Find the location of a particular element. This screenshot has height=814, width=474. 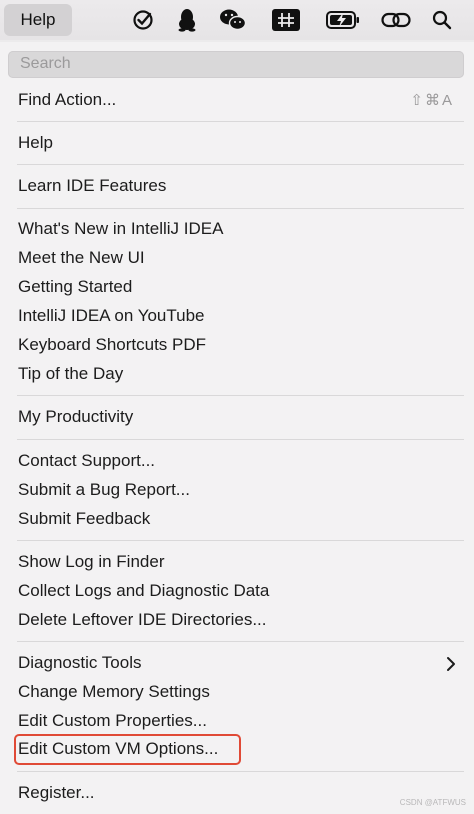

menu-item-tip-of-the-day: Tip of the Day is located at coordinates (237, 375).